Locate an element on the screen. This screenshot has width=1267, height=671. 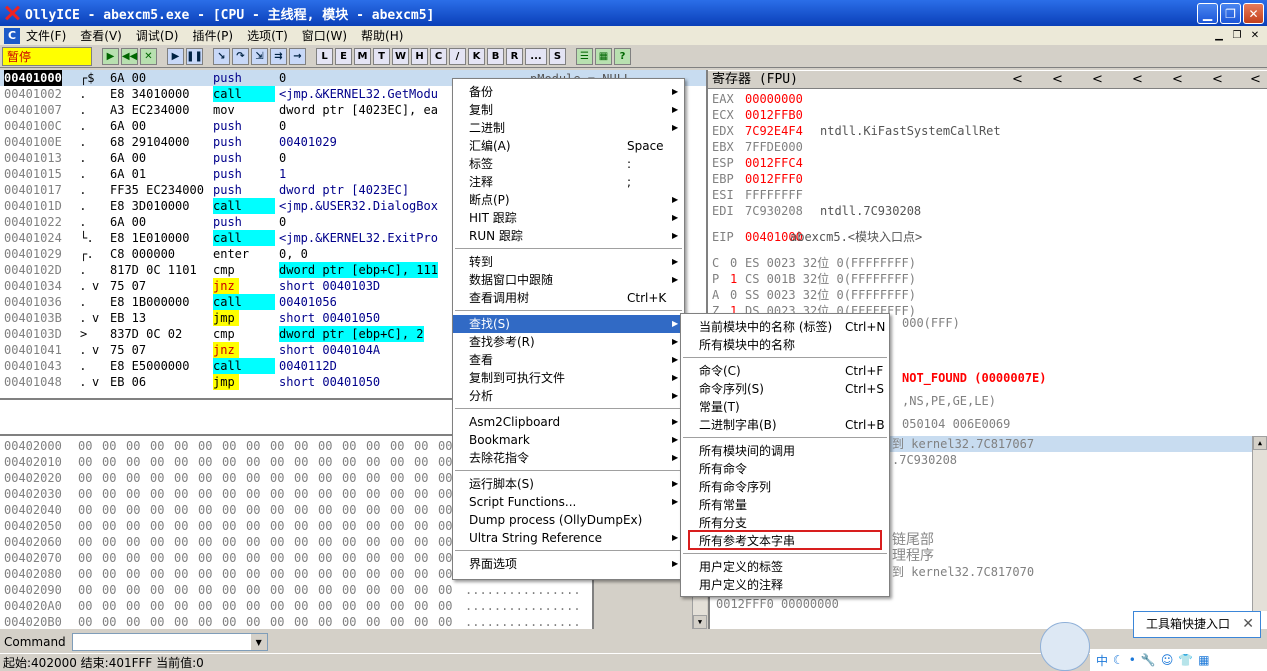
register-row: EBP 0012FFF0 is located at coordinates (982, 179).